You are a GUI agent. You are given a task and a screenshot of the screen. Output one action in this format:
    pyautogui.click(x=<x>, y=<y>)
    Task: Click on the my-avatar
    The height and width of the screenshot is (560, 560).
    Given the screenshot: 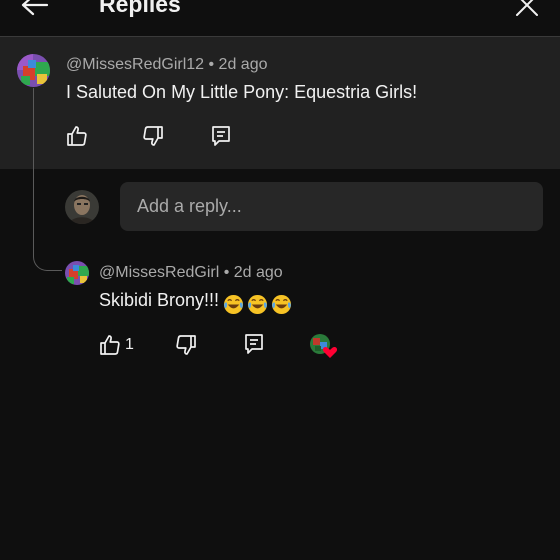 What is the action you would take?
    pyautogui.click(x=82, y=207)
    